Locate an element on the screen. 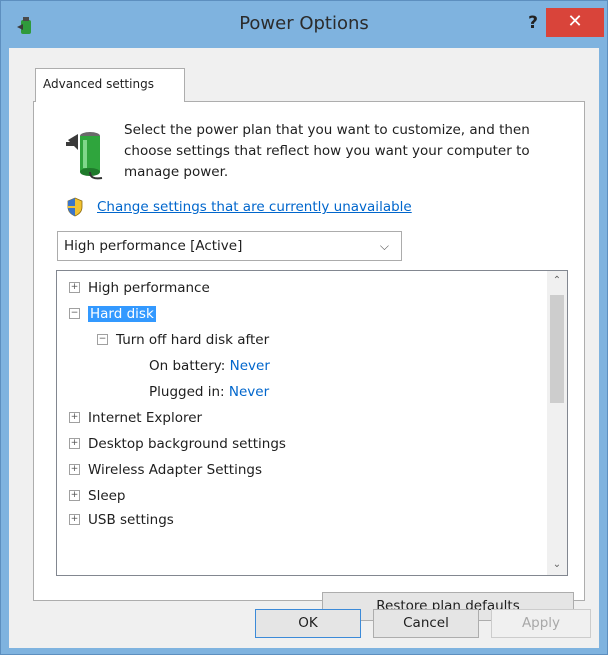 The height and width of the screenshot is (655, 608). scroll-down-arrow-icon: ⌄ is located at coordinates (557, 565).